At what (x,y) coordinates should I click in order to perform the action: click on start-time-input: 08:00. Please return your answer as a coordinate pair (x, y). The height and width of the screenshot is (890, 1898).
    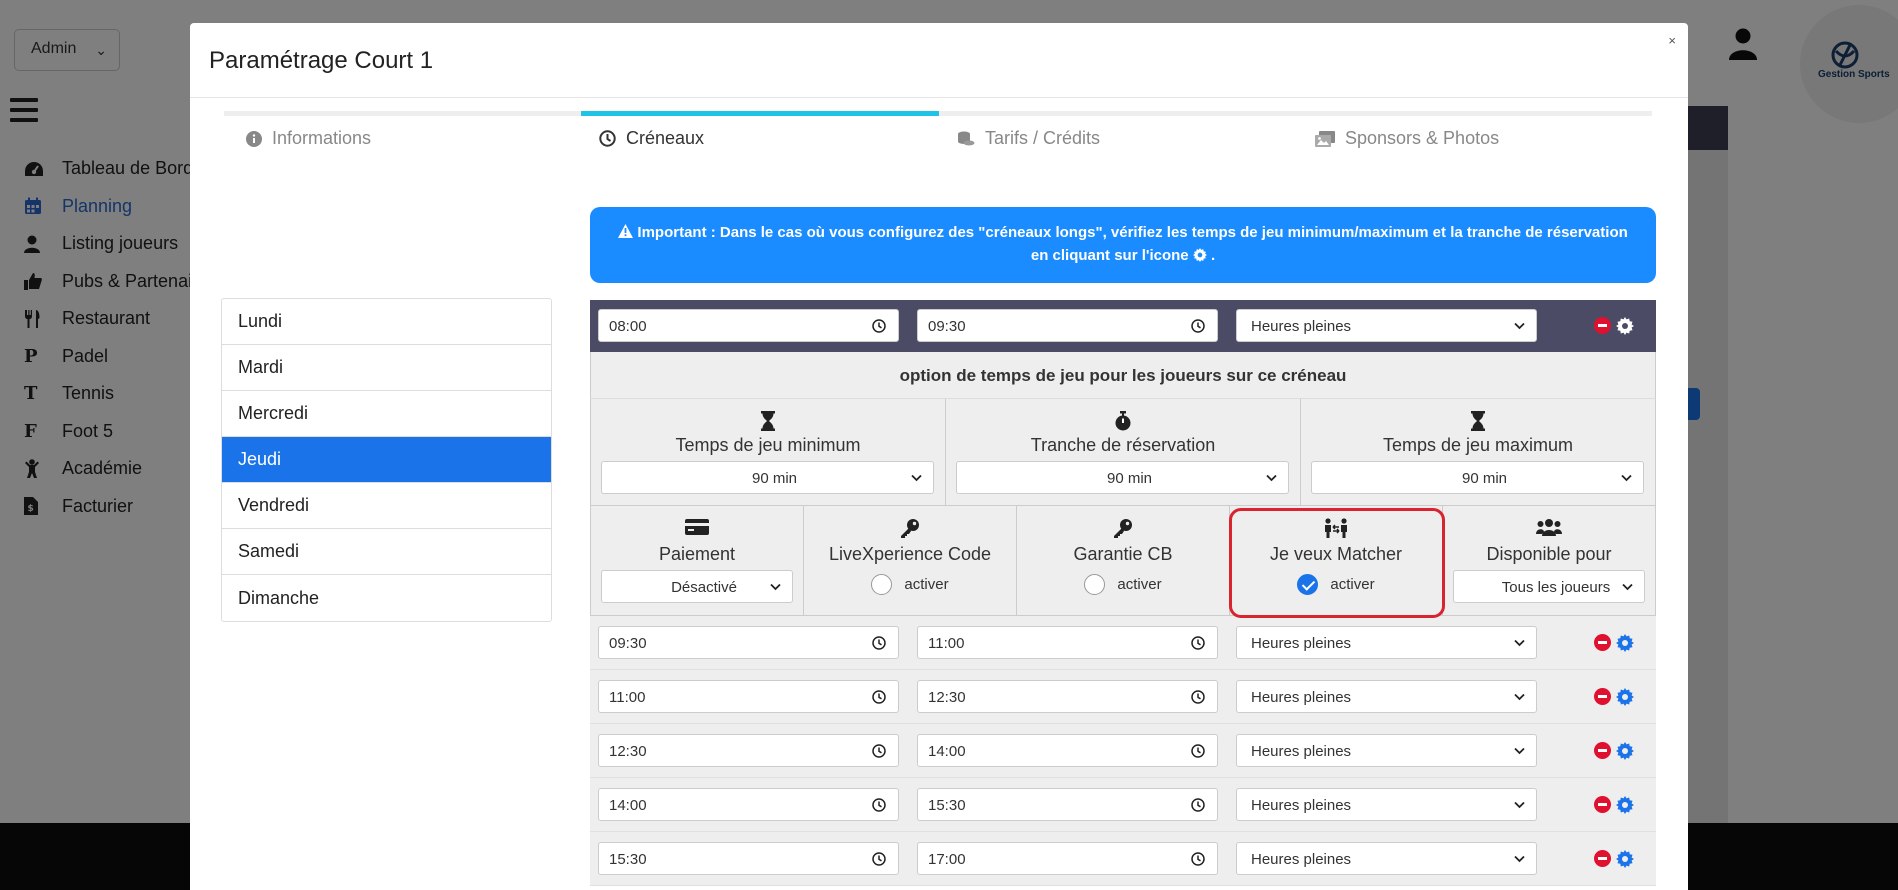
    Looking at the image, I should click on (748, 325).